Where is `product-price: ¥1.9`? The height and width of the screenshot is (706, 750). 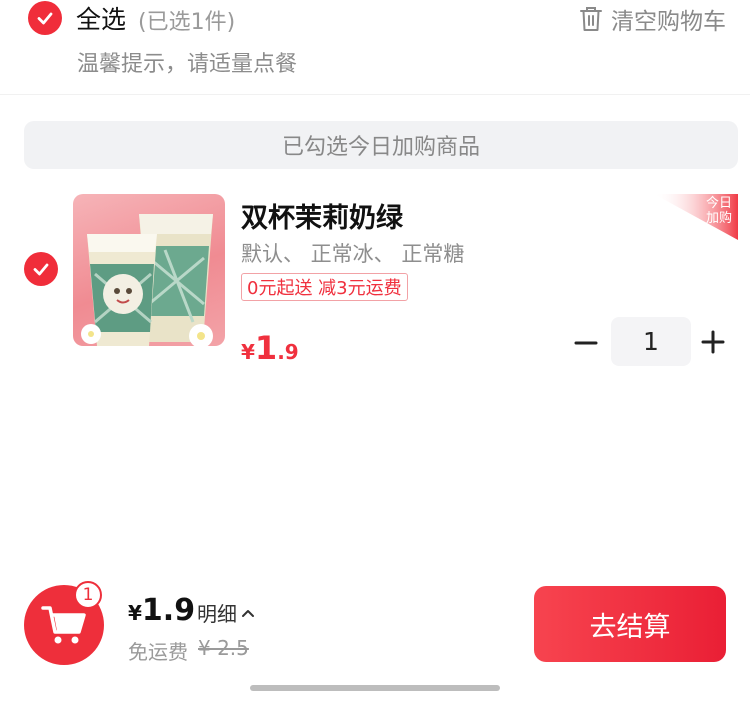
product-price: ¥1.9 is located at coordinates (270, 348).